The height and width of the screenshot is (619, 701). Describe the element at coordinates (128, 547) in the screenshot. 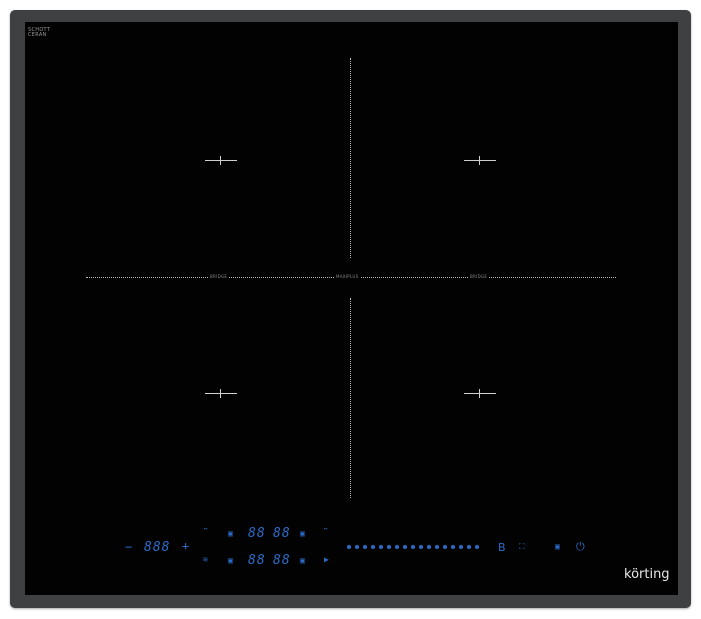

I see `minus-button: −` at that location.